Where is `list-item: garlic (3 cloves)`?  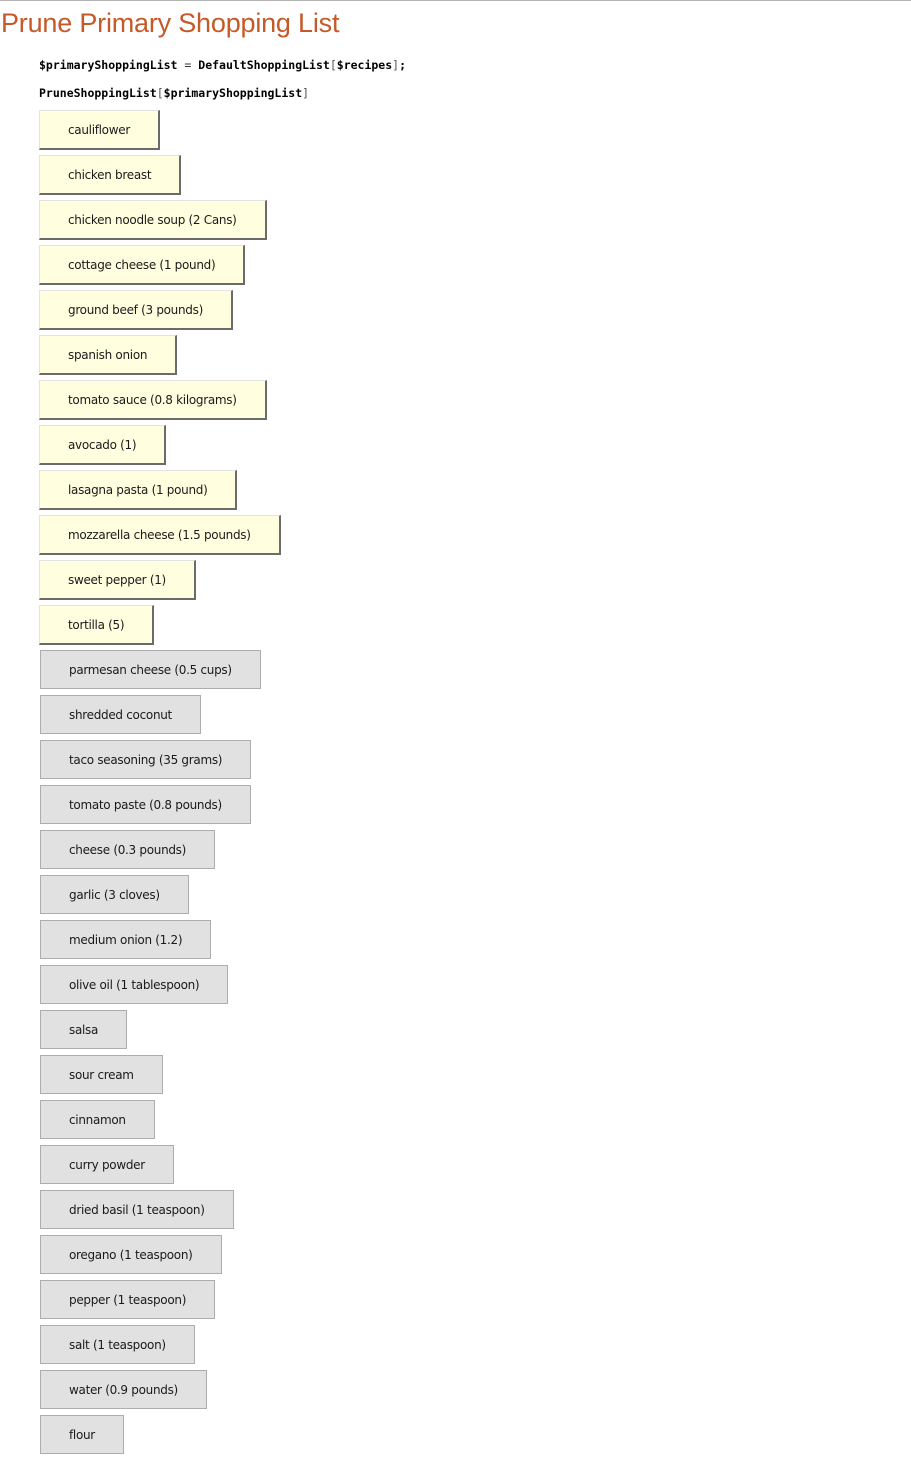
list-item: garlic (3 cloves) is located at coordinates (160, 897).